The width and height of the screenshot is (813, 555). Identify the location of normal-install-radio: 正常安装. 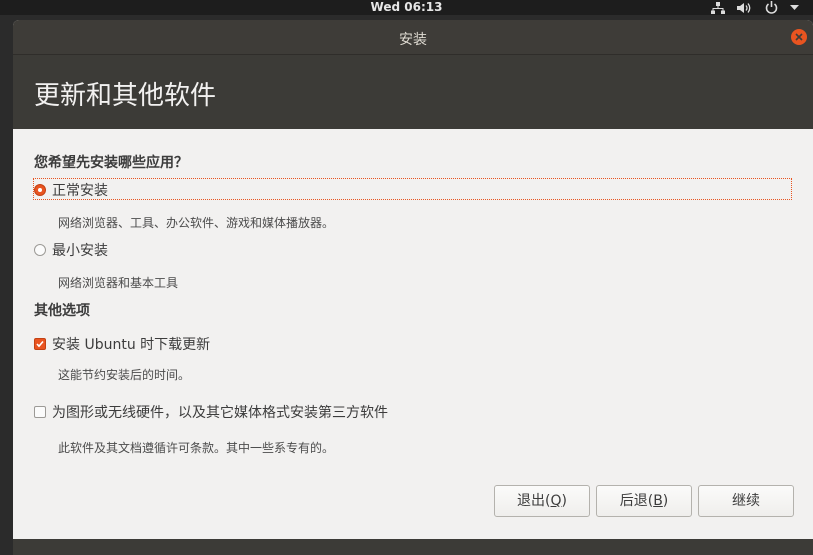
(71, 190).